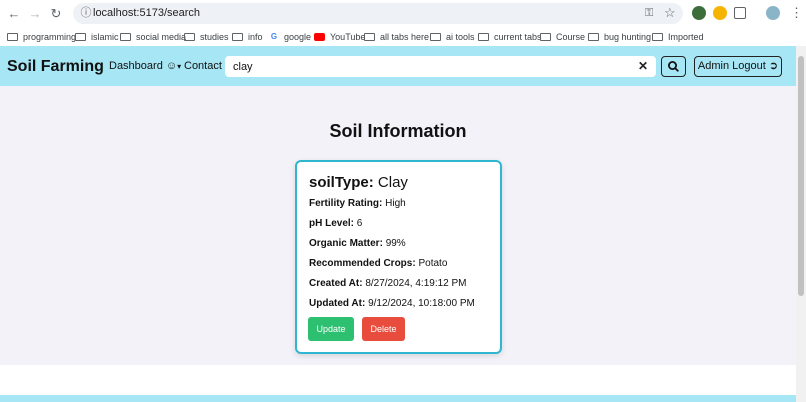 The width and height of the screenshot is (806, 402). Describe the element at coordinates (346, 203) in the screenshot. I see `fertility-label: Fertility Rating:` at that location.